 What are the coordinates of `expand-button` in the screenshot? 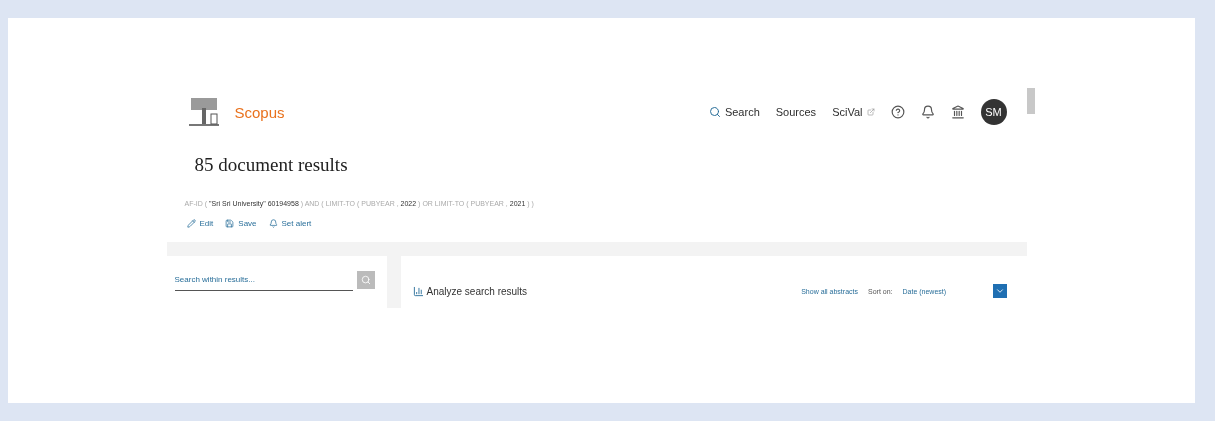 It's located at (999, 291).